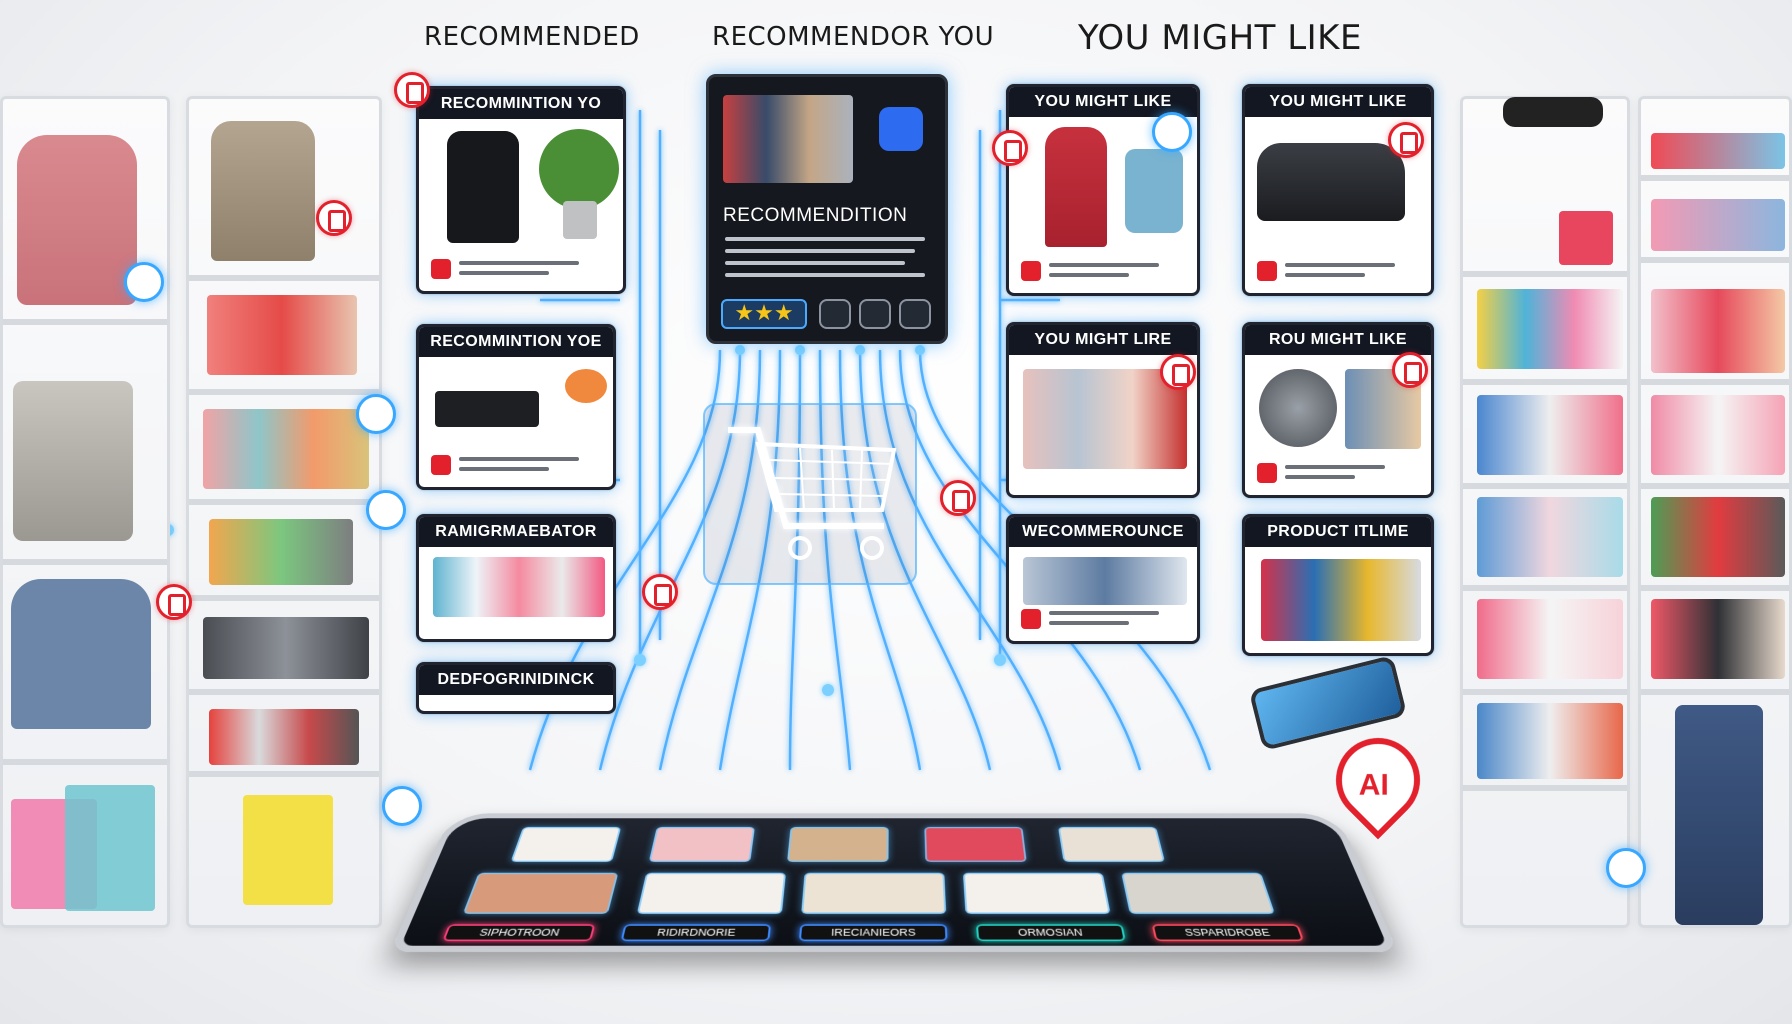 The image size is (1792, 1024). What do you see at coordinates (286, 449) in the screenshot?
I see `cosmetic-bottles` at bounding box center [286, 449].